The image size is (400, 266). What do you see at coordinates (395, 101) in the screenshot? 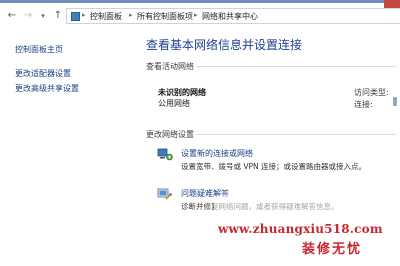
I see `ethernet-icon` at bounding box center [395, 101].